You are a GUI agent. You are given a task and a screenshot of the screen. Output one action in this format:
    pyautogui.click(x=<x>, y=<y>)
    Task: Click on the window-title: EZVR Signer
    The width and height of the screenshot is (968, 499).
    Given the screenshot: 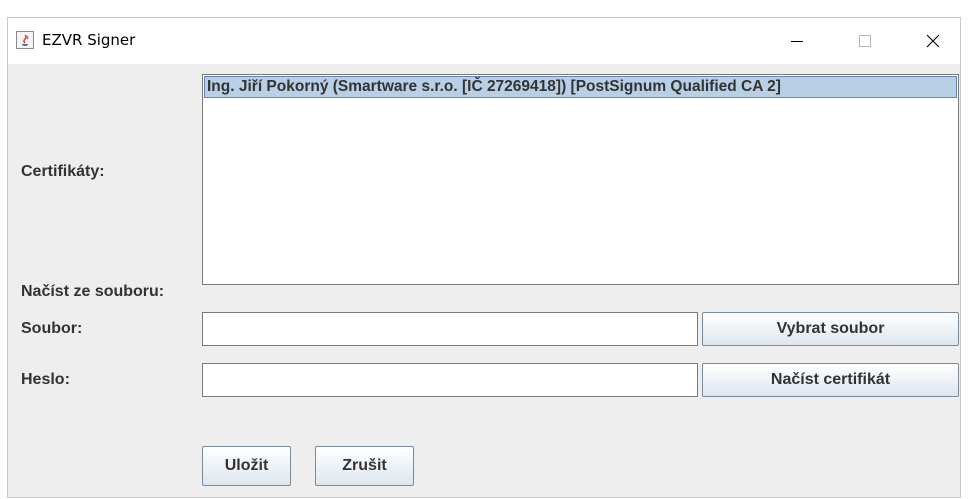 What is the action you would take?
    pyautogui.click(x=89, y=40)
    